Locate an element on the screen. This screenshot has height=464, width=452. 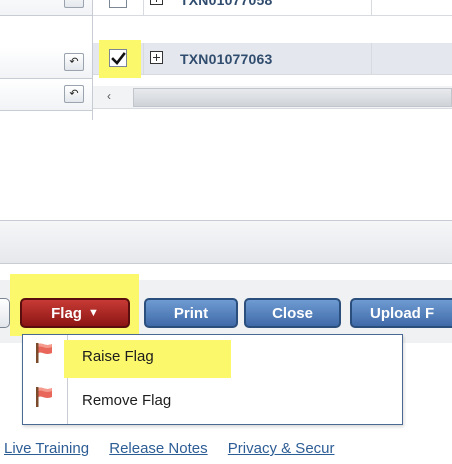
menu-item-raise-flag: Raise Flag is located at coordinates (212, 356).